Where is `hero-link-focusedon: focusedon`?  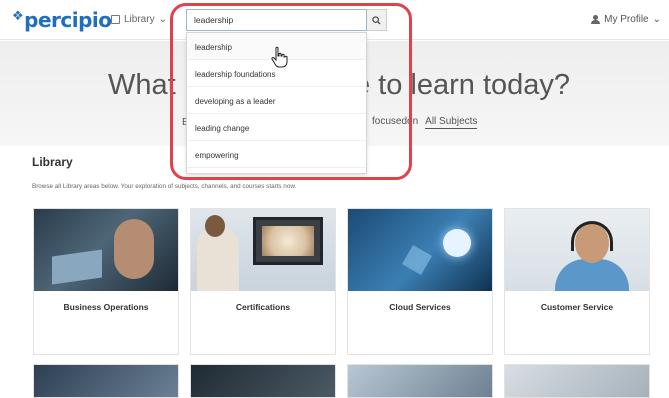 hero-link-focusedon: focusedon is located at coordinates (395, 122).